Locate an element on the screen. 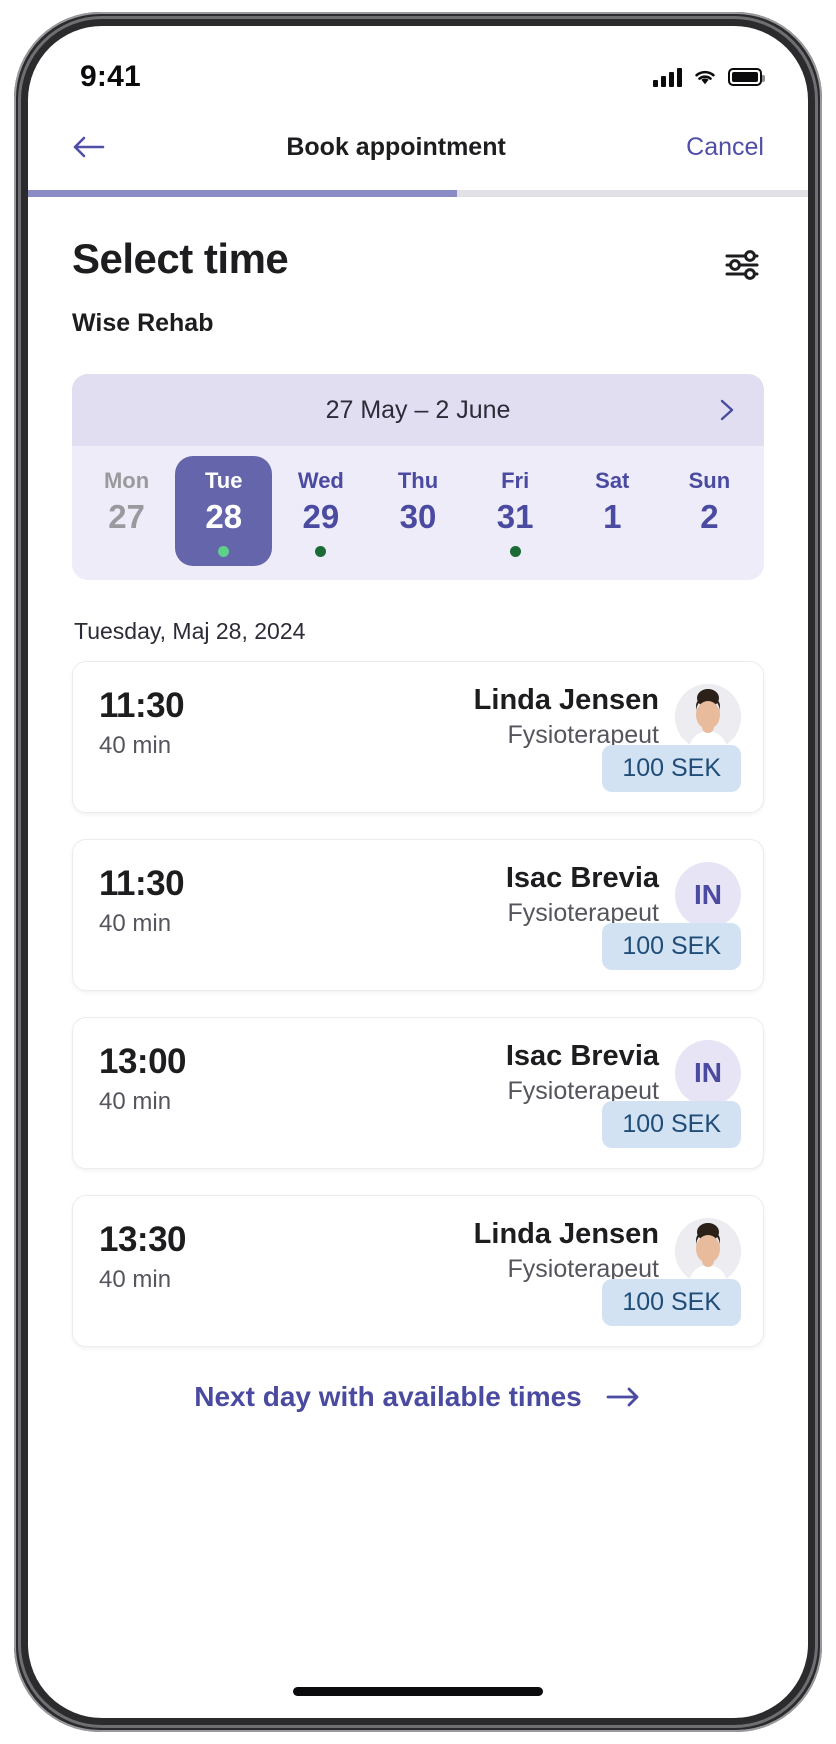  day-cell-fri: Fri 31 is located at coordinates (515, 511).